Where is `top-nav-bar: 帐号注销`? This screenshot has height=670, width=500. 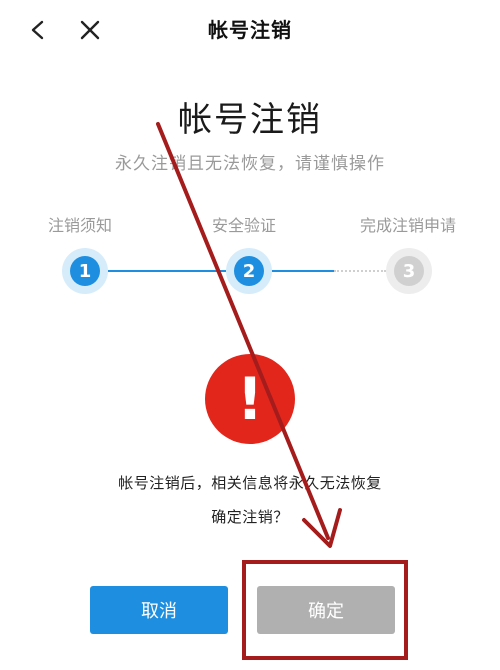 top-nav-bar: 帐号注销 is located at coordinates (250, 30).